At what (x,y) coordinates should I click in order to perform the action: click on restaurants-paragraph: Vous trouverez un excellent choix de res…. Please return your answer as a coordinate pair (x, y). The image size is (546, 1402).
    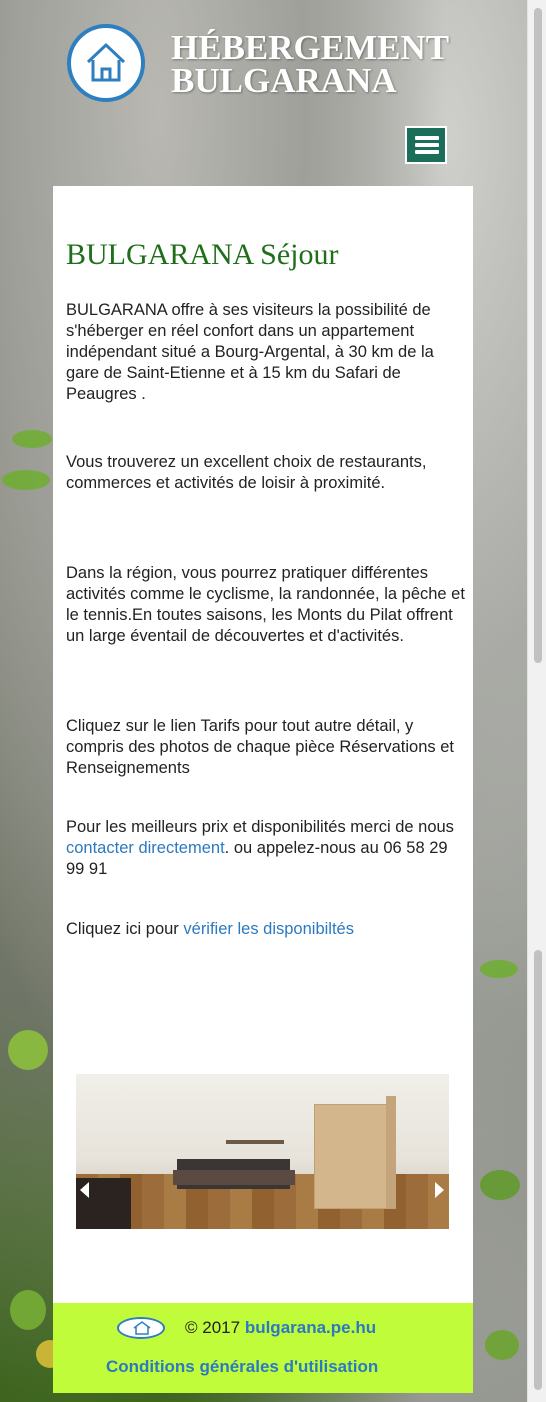
    Looking at the image, I should click on (246, 472).